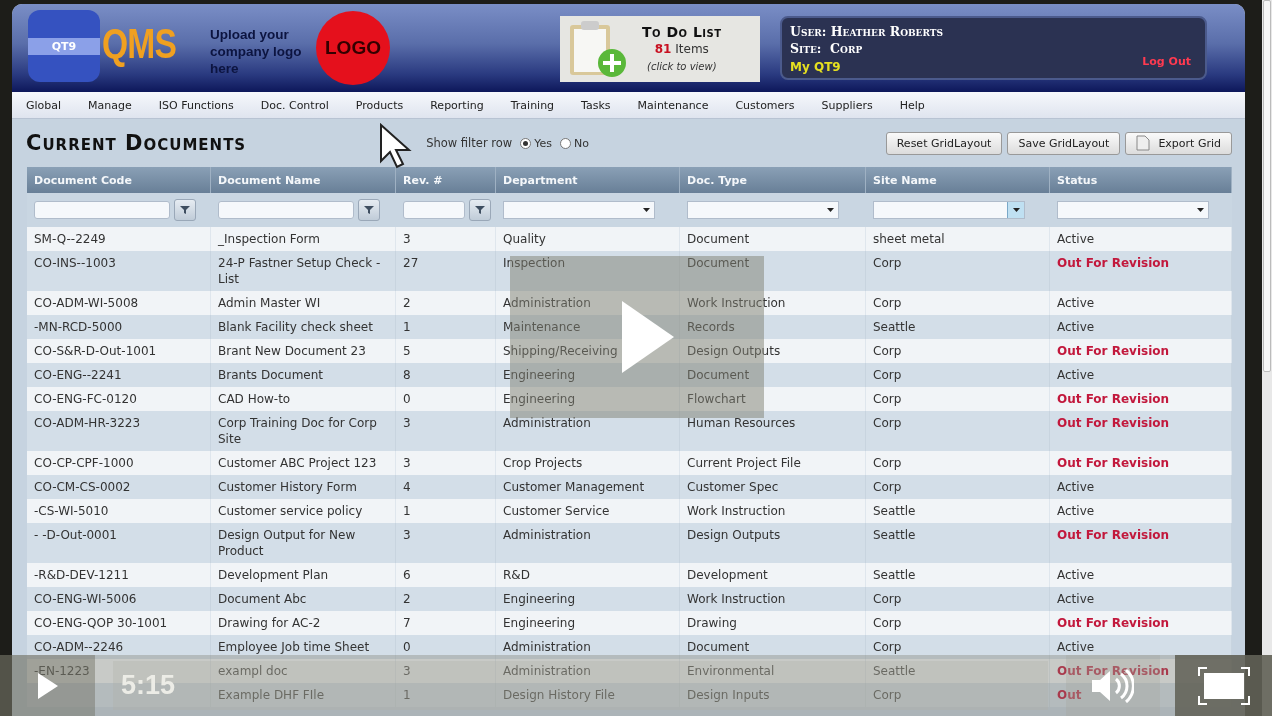 This screenshot has width=1272, height=716. Describe the element at coordinates (119, 599) in the screenshot. I see `table-cell: CO-ENG-WI-5006` at that location.